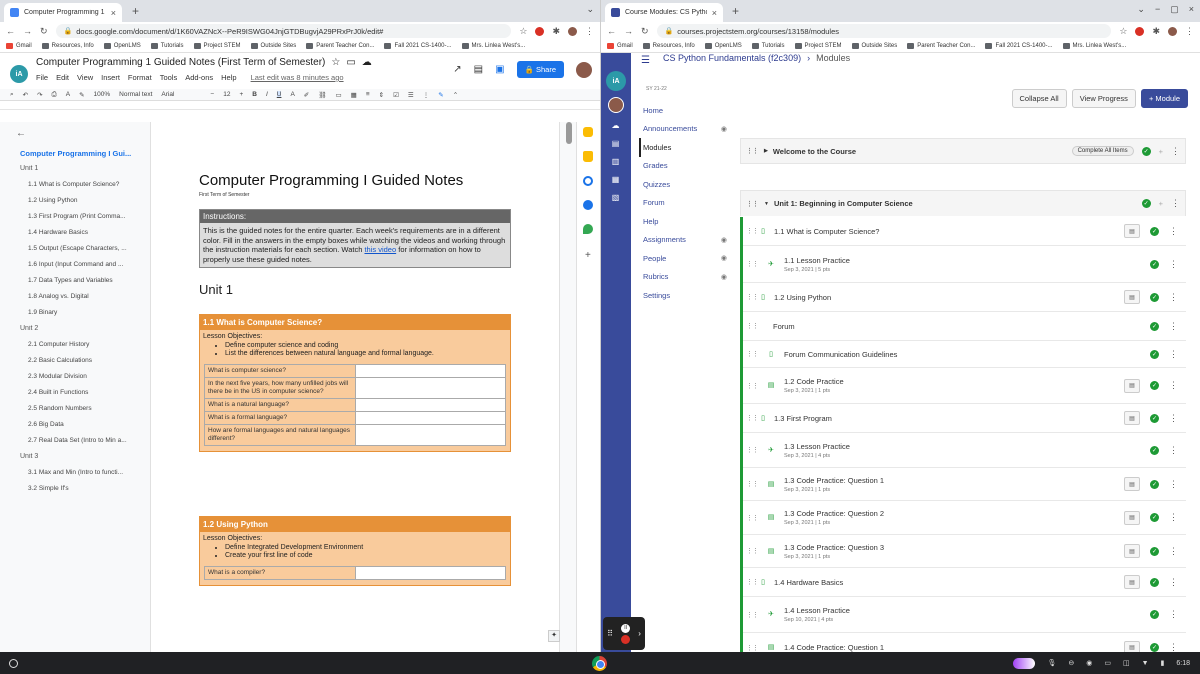 The image size is (1200, 674). What do you see at coordinates (626, 639) in the screenshot?
I see `stop-record-icon` at bounding box center [626, 639].